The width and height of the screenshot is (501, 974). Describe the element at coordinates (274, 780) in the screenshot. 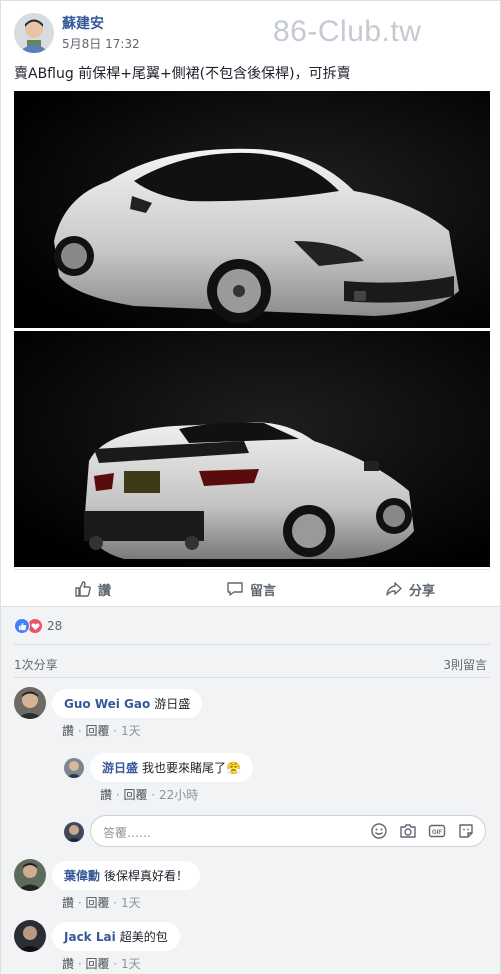

I see `reply-item: 游日盛 我也要來賭尾了😤 讚 · 回覆 · 22小時` at that location.